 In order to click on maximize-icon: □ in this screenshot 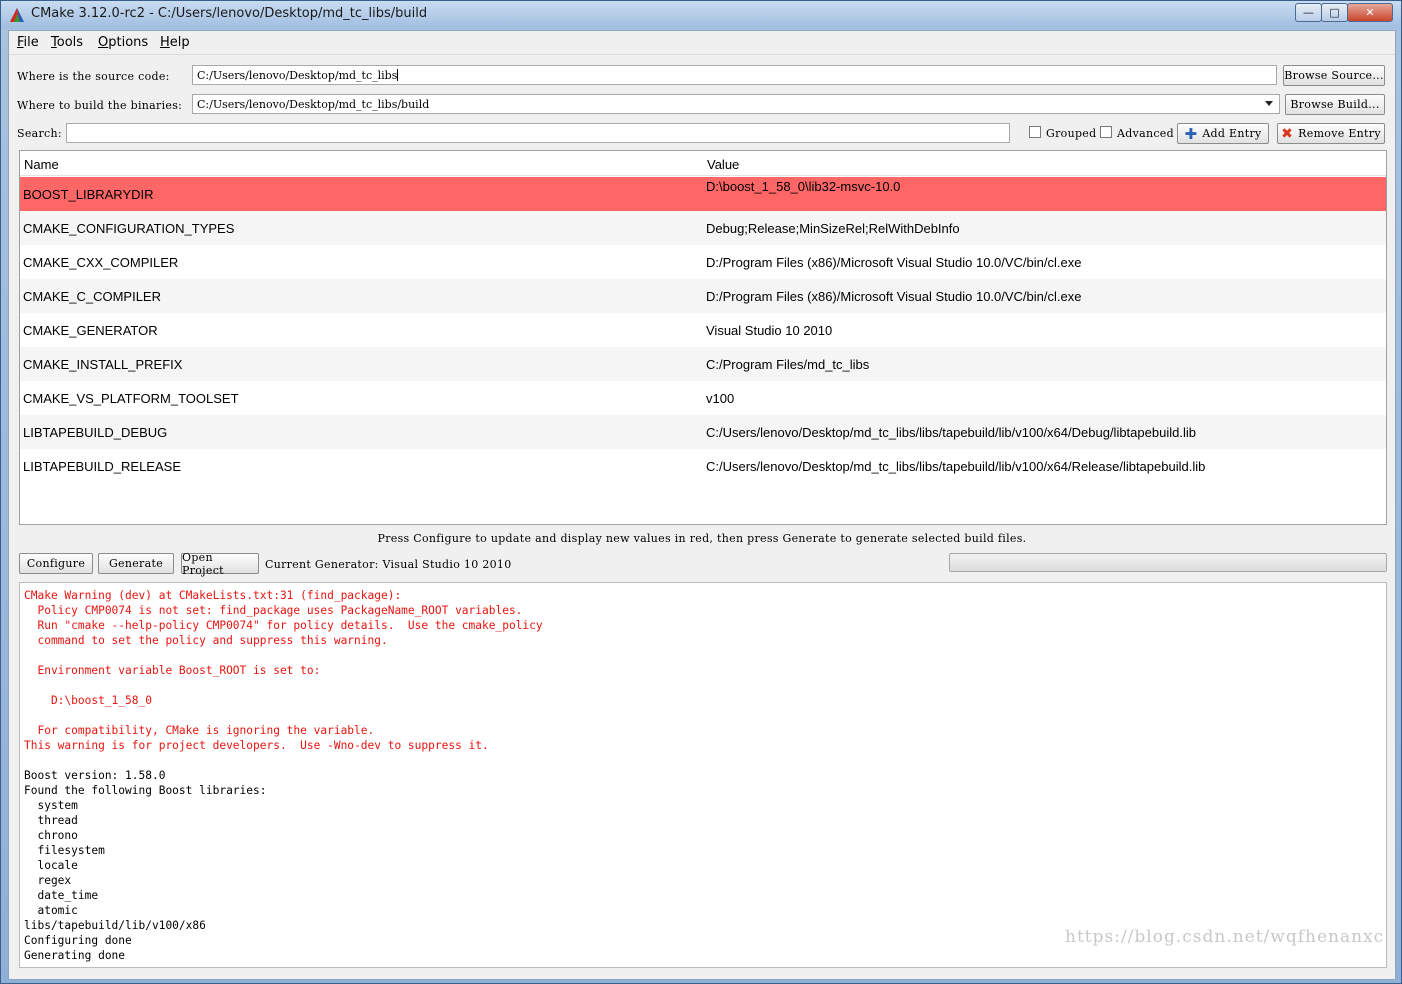, I will do `click(1334, 12)`.